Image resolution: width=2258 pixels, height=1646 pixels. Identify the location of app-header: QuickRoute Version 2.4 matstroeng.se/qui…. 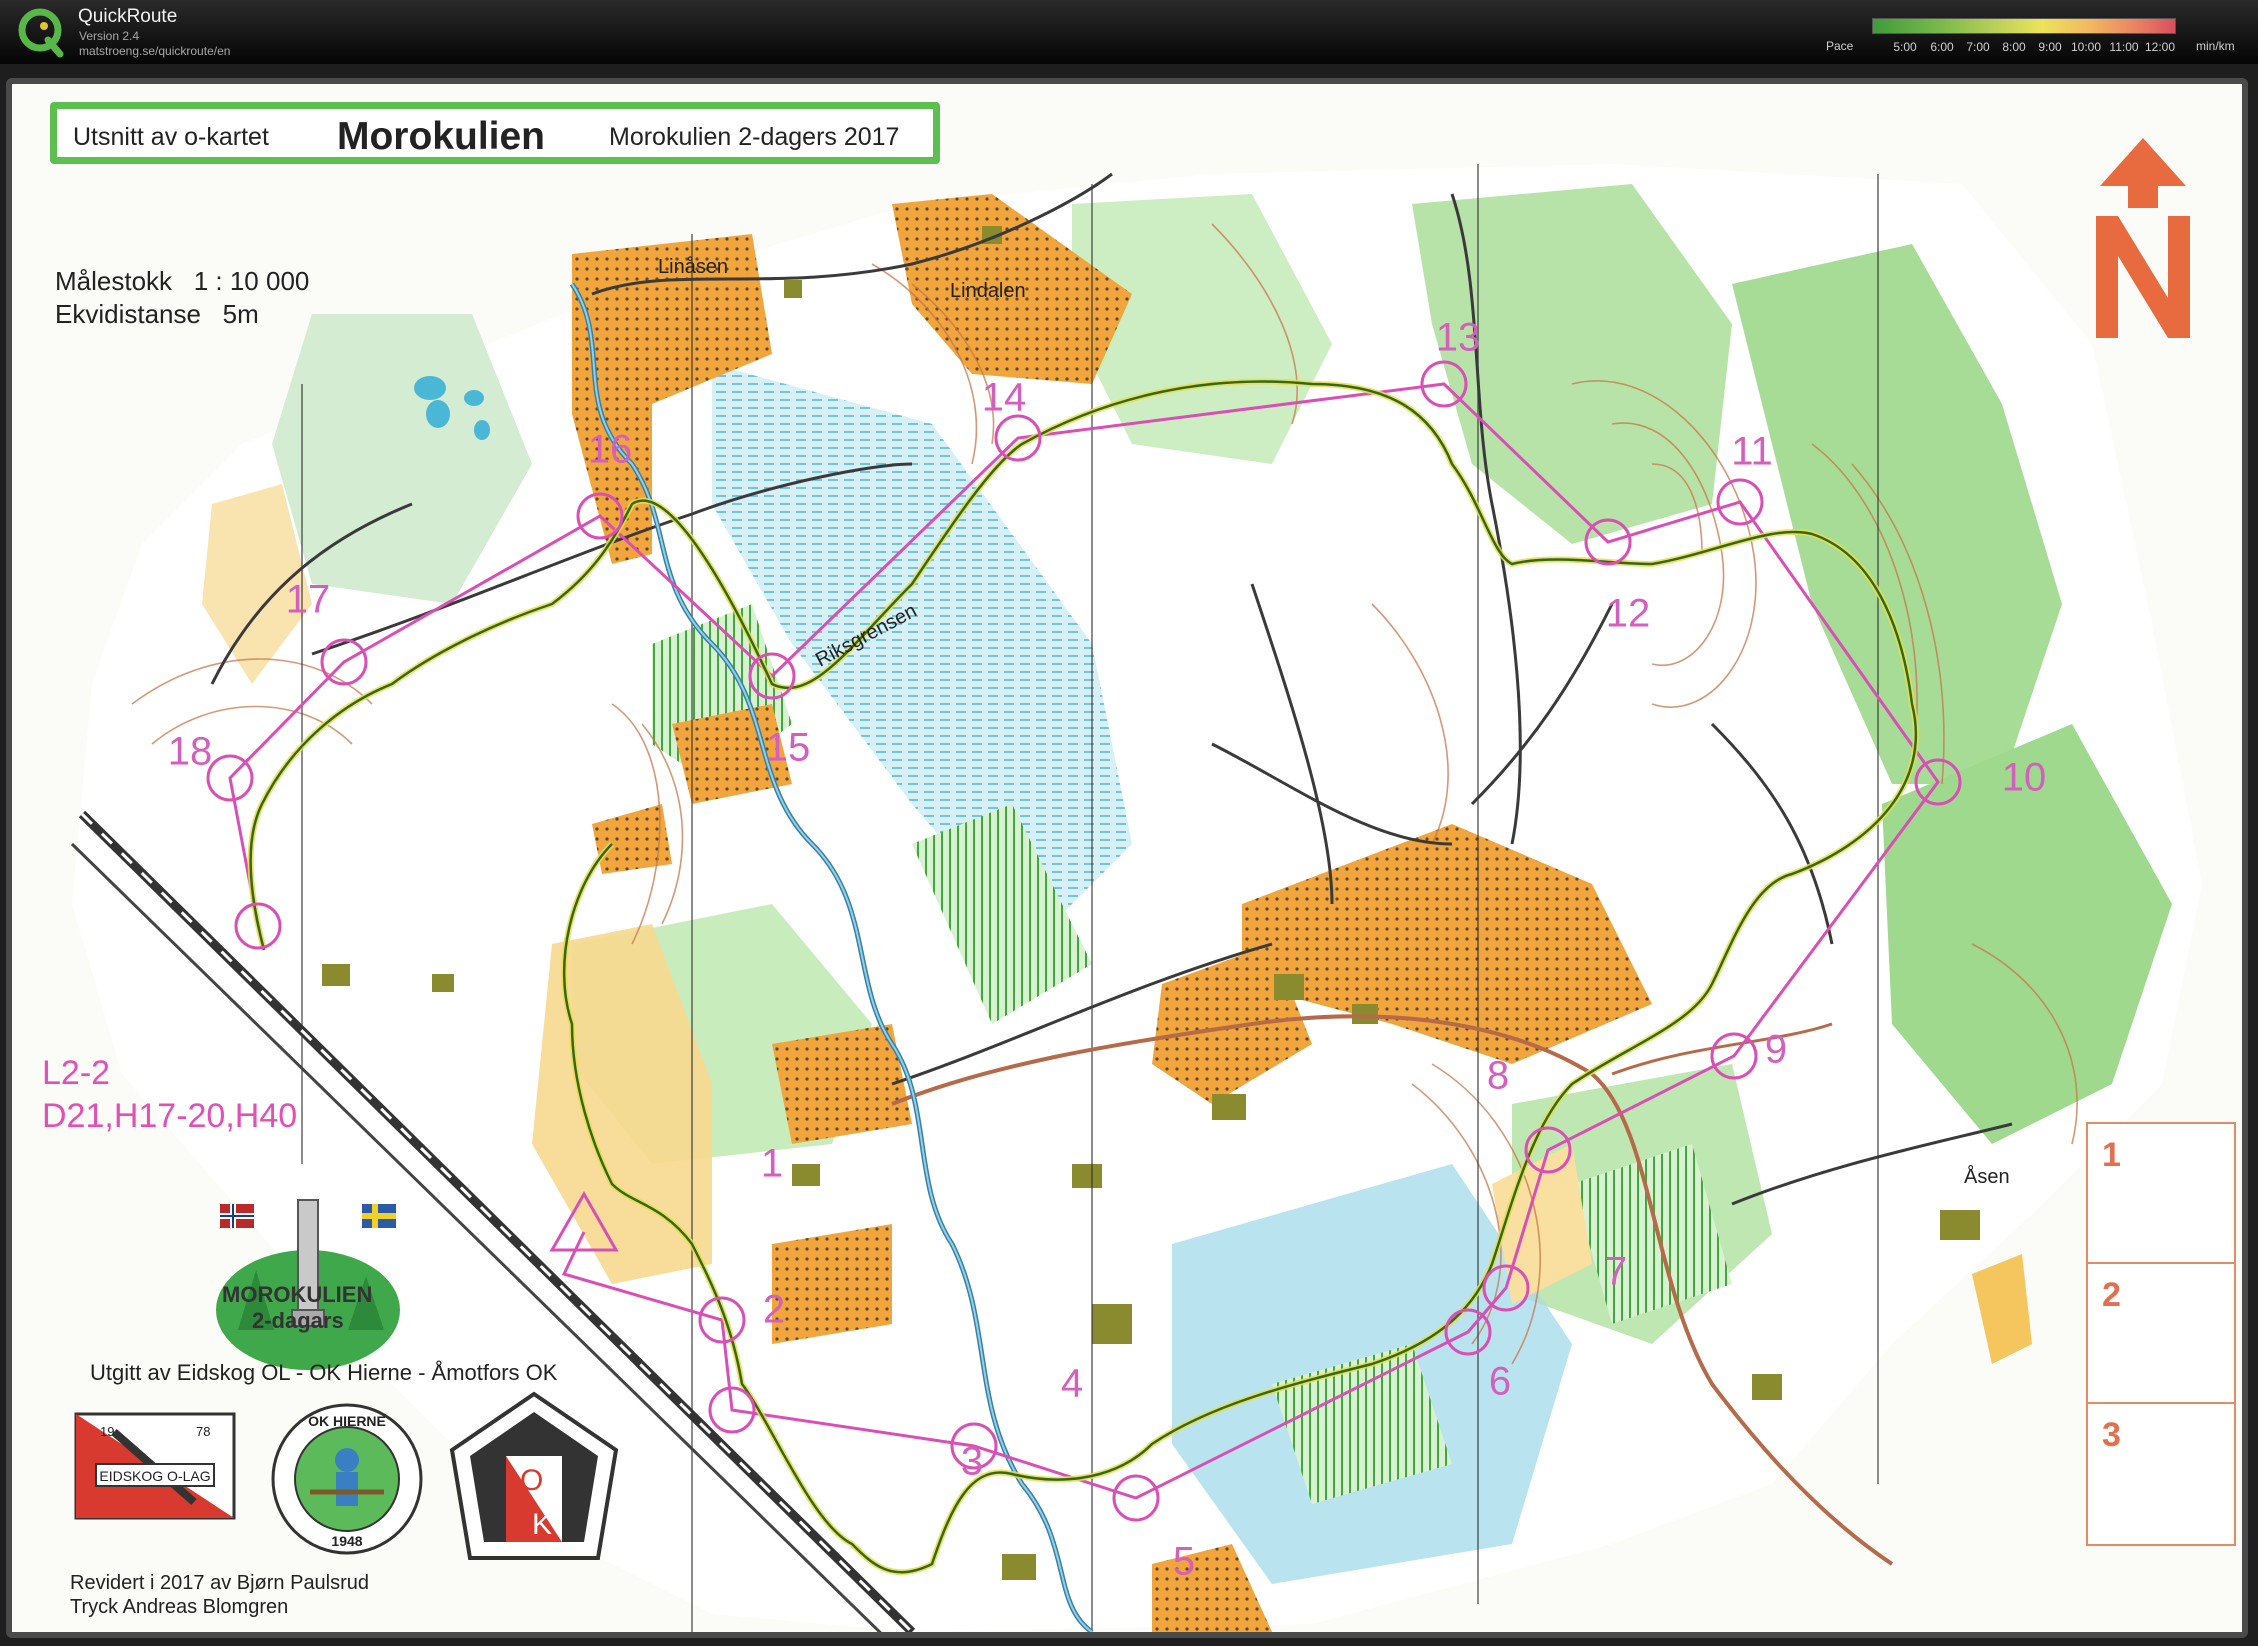
(1129, 32).